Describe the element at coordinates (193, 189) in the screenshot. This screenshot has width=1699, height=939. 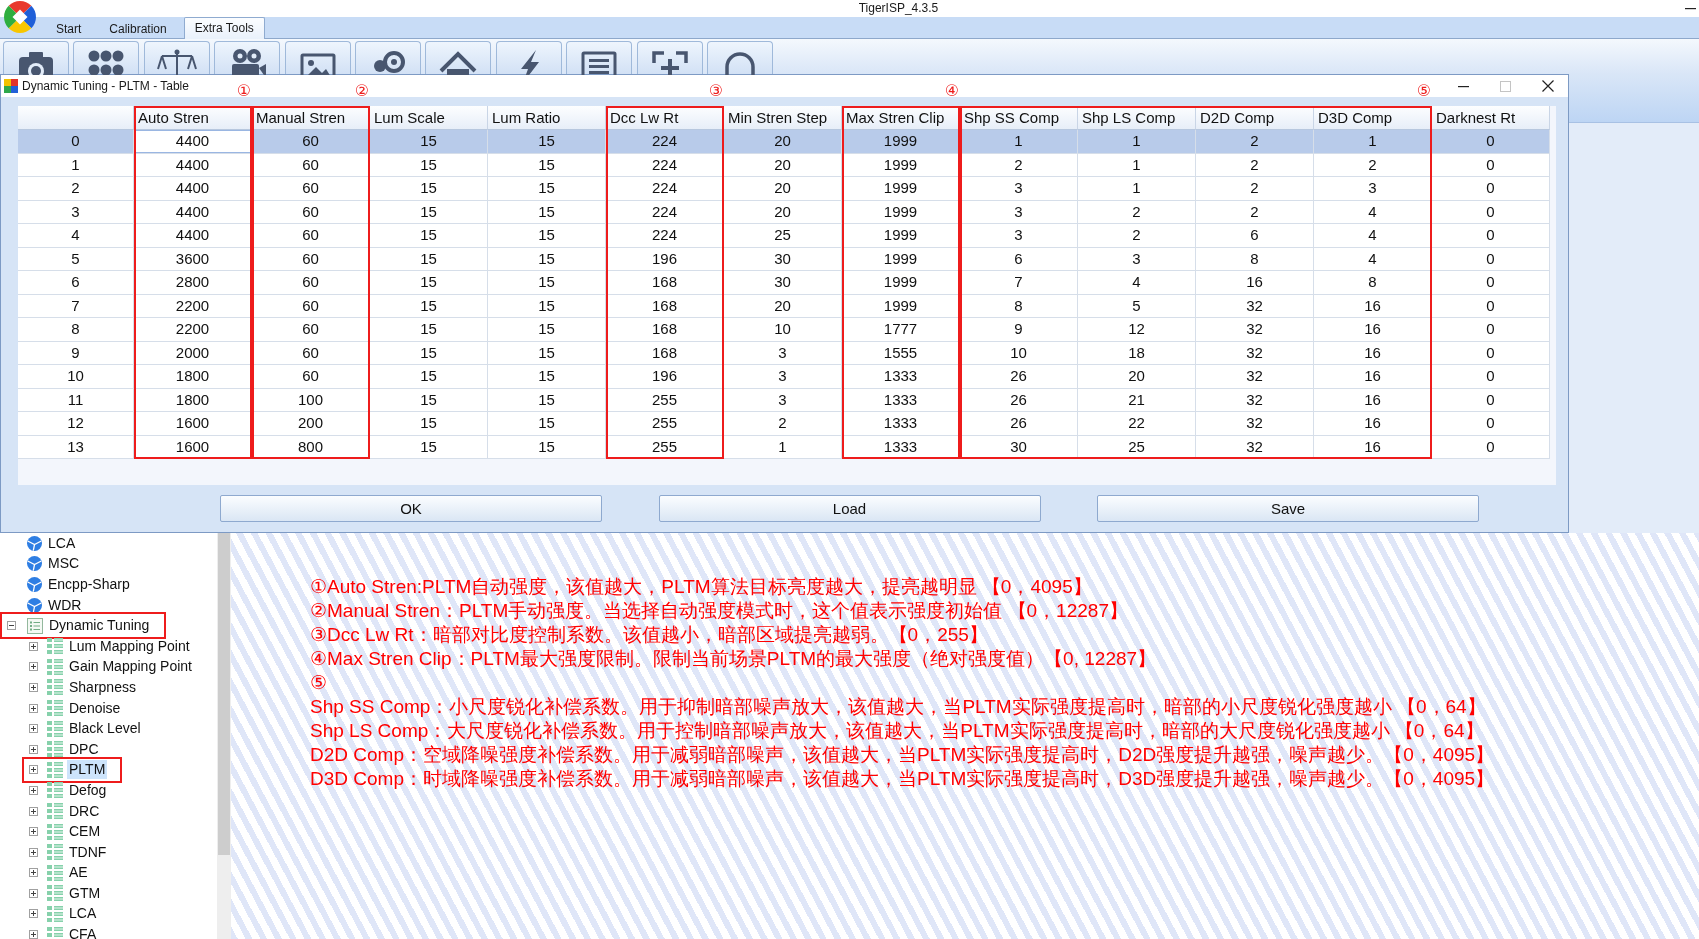
I see `table-cell: 4400` at that location.